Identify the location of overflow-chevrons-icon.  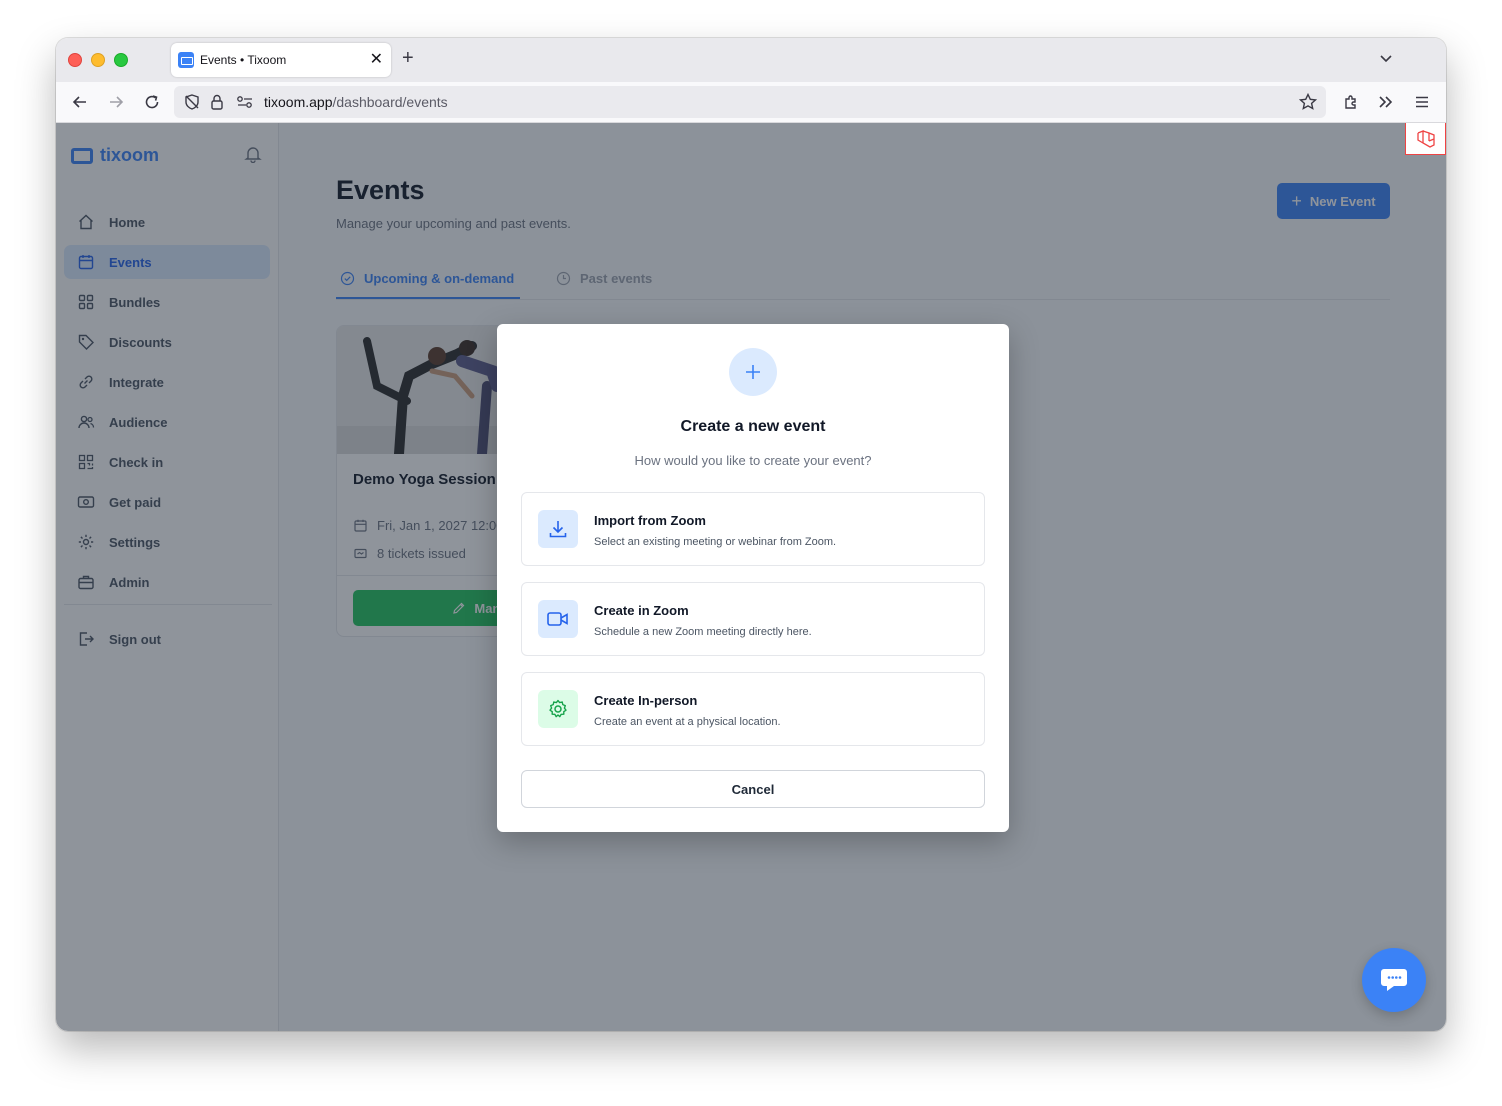
(1386, 102).